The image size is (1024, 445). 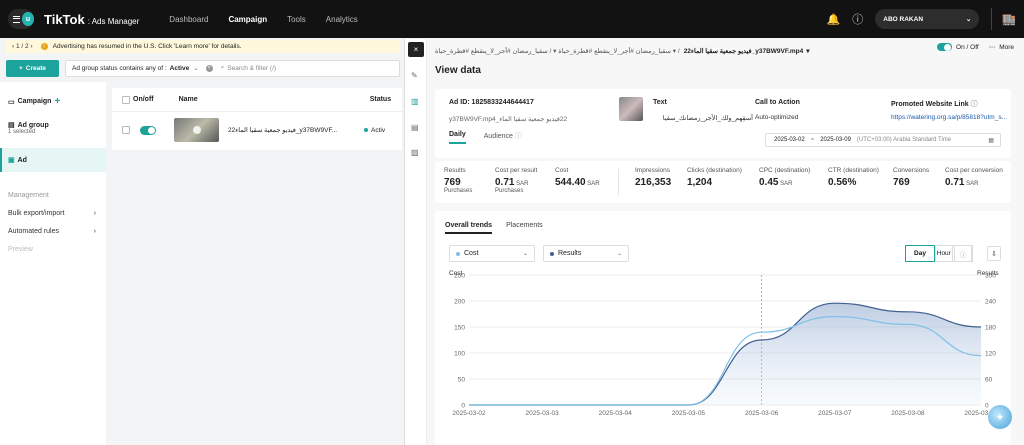 I want to click on metric-6: CTR (destination) 0.56%, so click(x=853, y=177).